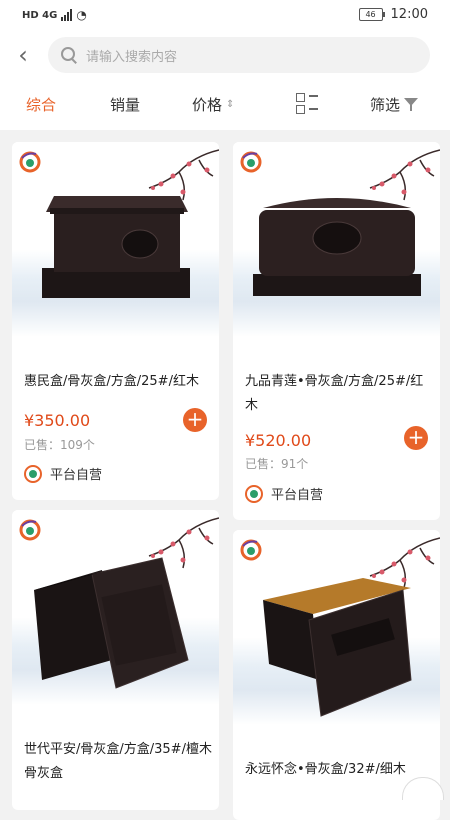 The height and width of the screenshot is (820, 450). I want to click on sort-price: 价格 ⇕, so click(213, 104).